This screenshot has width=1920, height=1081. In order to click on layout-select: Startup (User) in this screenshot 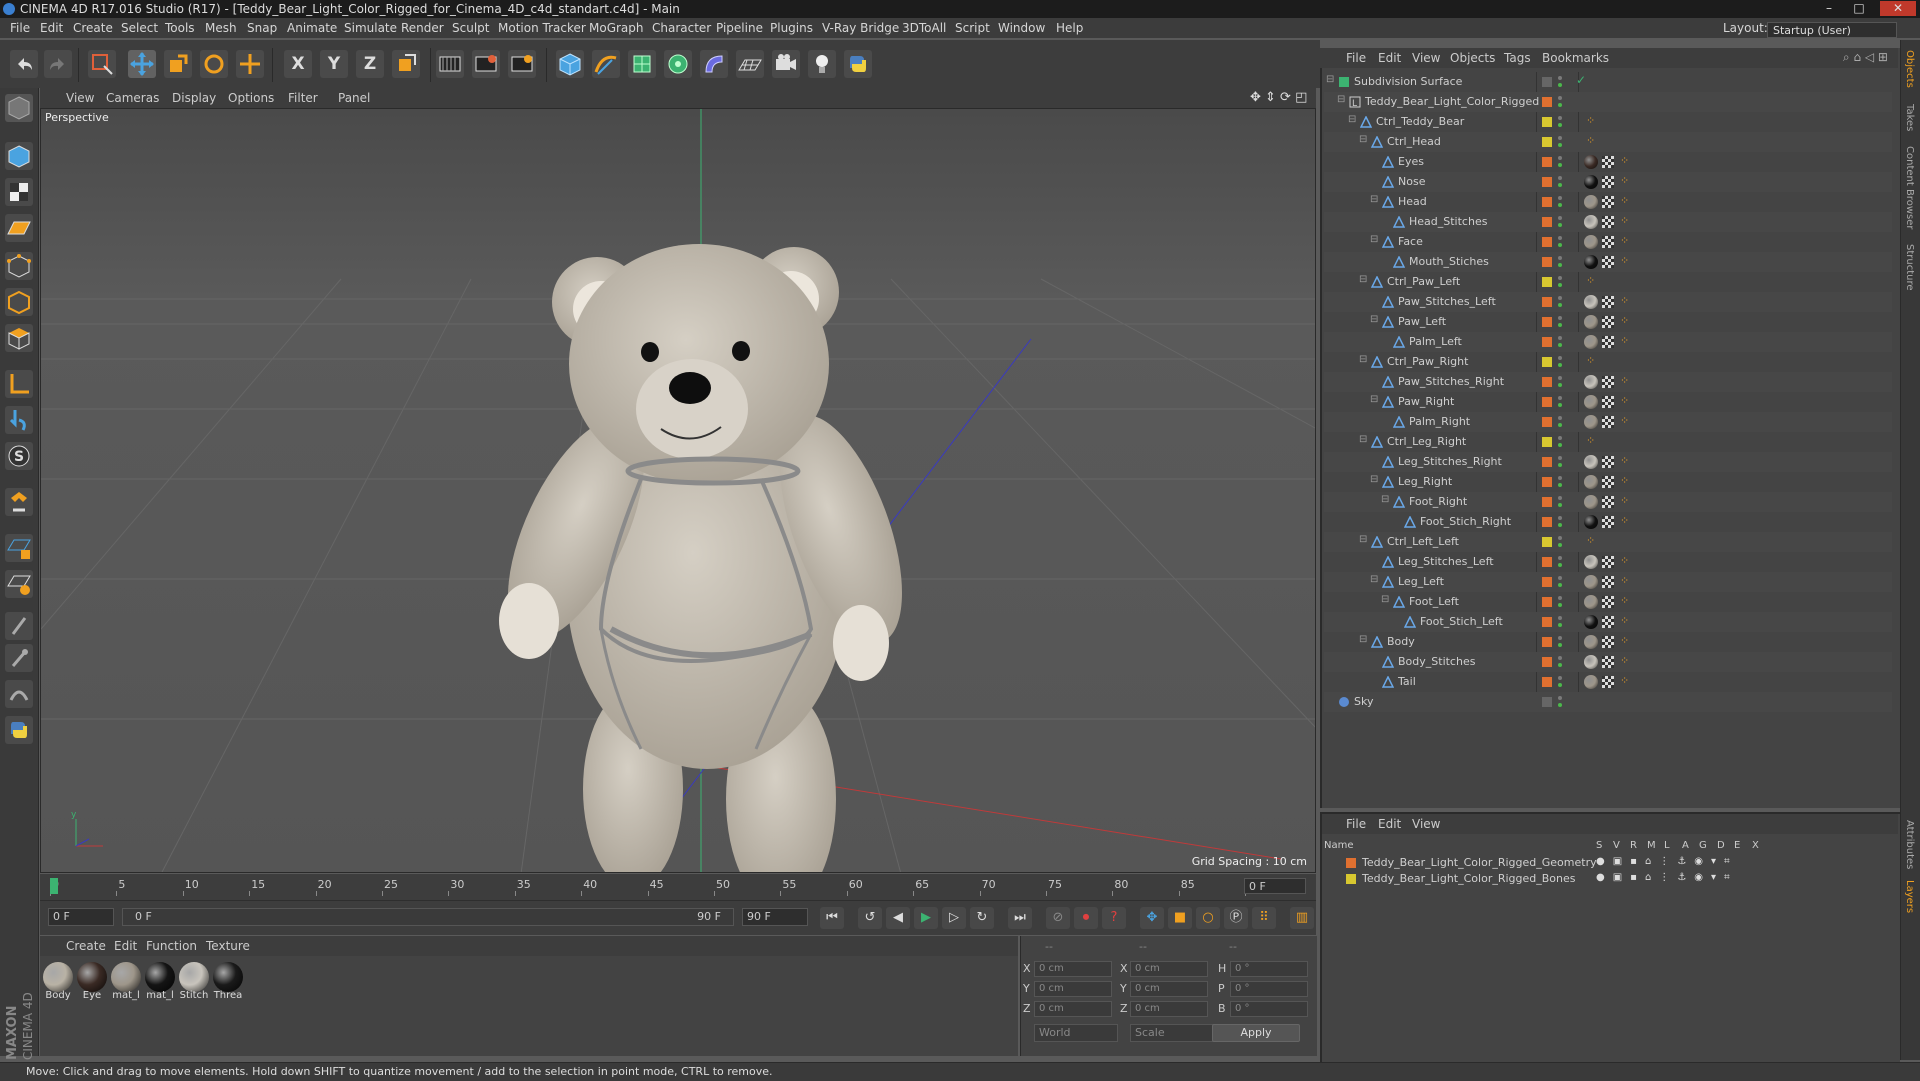, I will do `click(1832, 30)`.